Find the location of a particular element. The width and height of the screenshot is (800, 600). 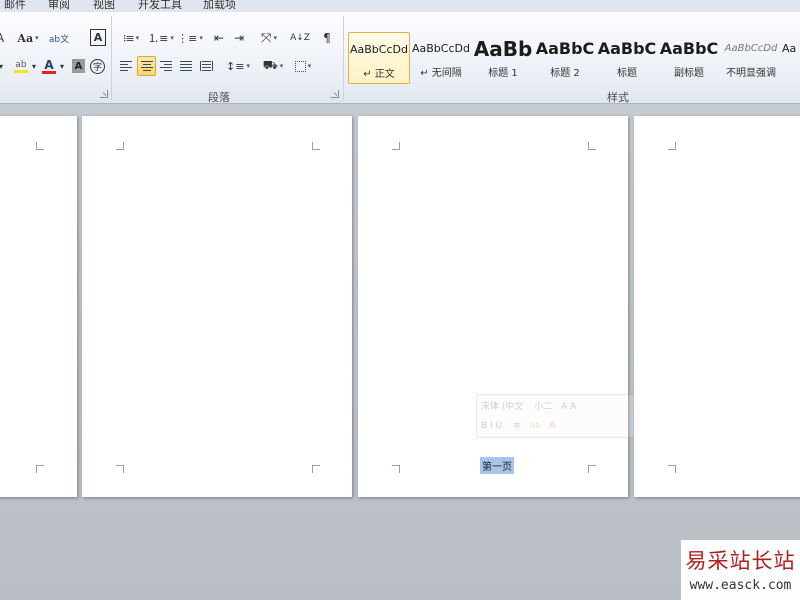

style-heading-2: AaBbC 标题 2 is located at coordinates (565, 58).